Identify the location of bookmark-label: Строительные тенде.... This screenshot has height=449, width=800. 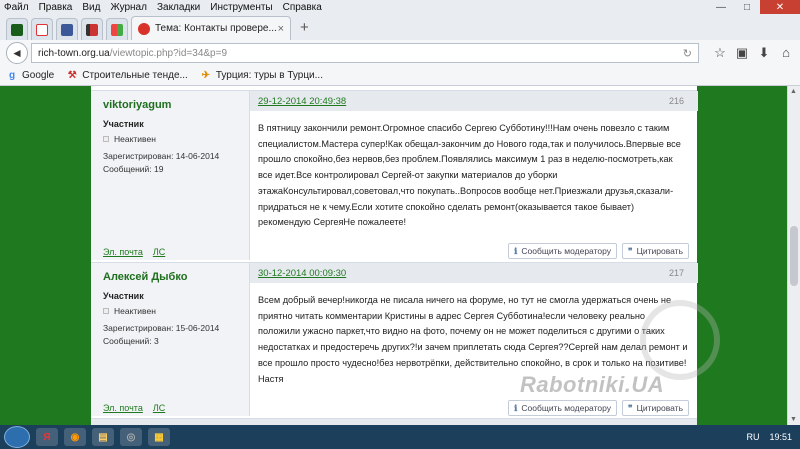
(135, 75).